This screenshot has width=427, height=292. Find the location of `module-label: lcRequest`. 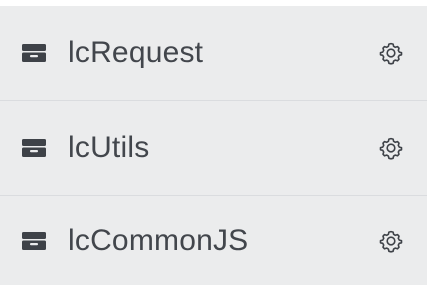

module-label: lcRequest is located at coordinates (136, 52).